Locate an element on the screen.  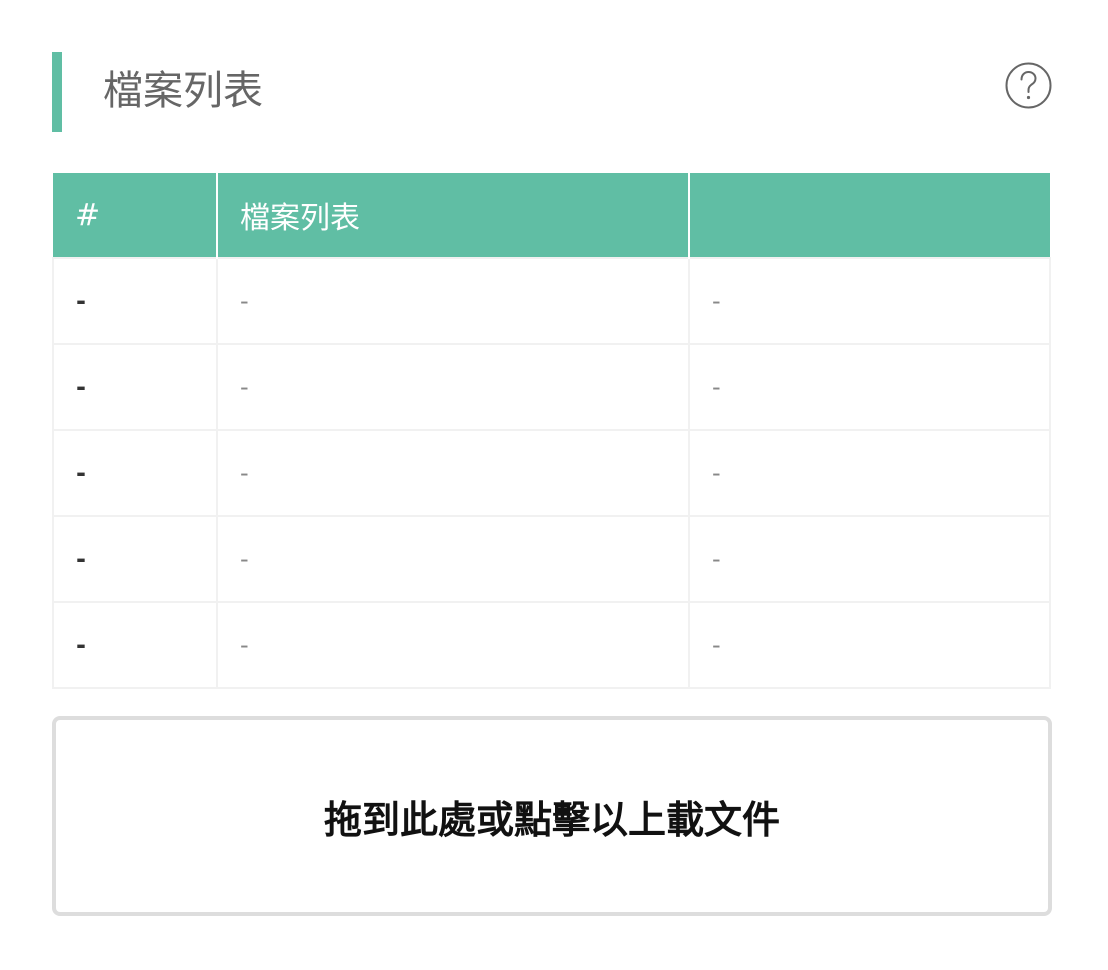
help-icon is located at coordinates (1028, 85).